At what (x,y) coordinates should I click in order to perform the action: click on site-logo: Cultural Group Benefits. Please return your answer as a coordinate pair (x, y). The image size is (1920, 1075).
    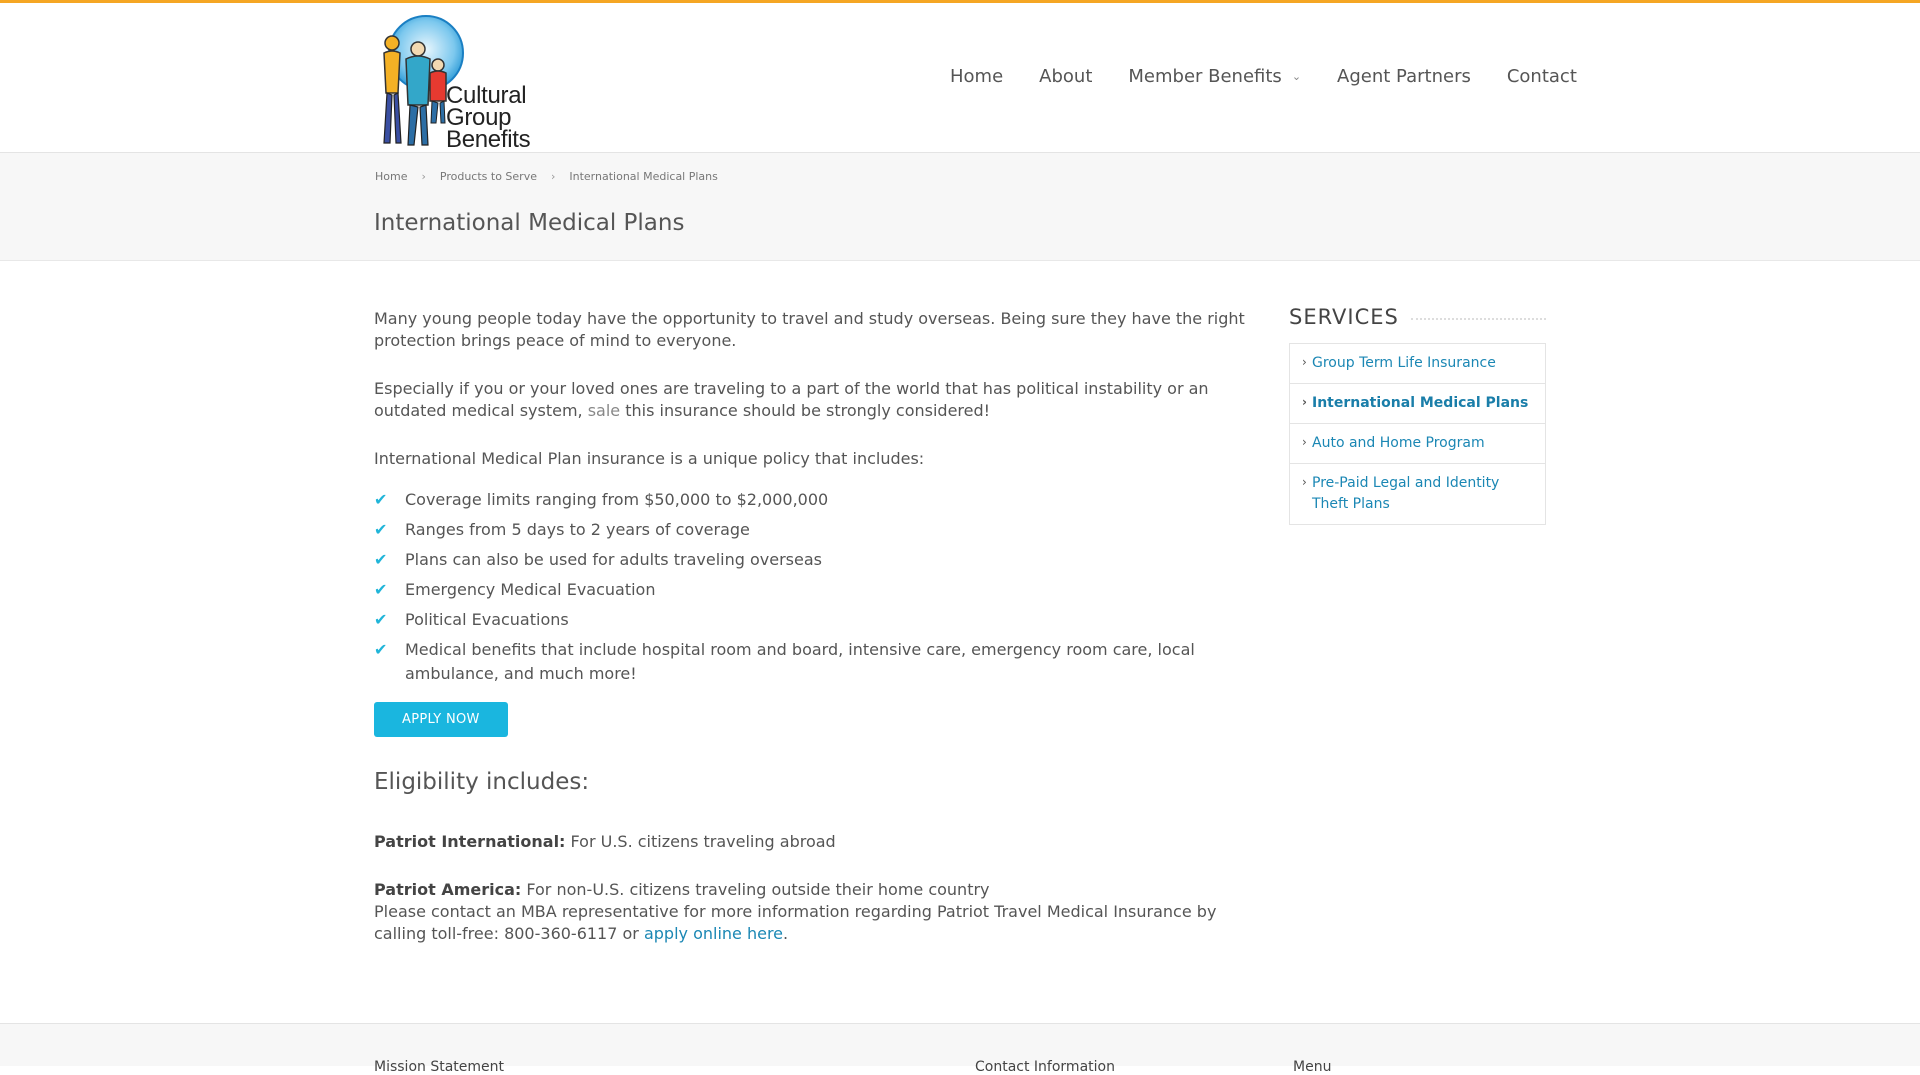
    Looking at the image, I should click on (484, 82).